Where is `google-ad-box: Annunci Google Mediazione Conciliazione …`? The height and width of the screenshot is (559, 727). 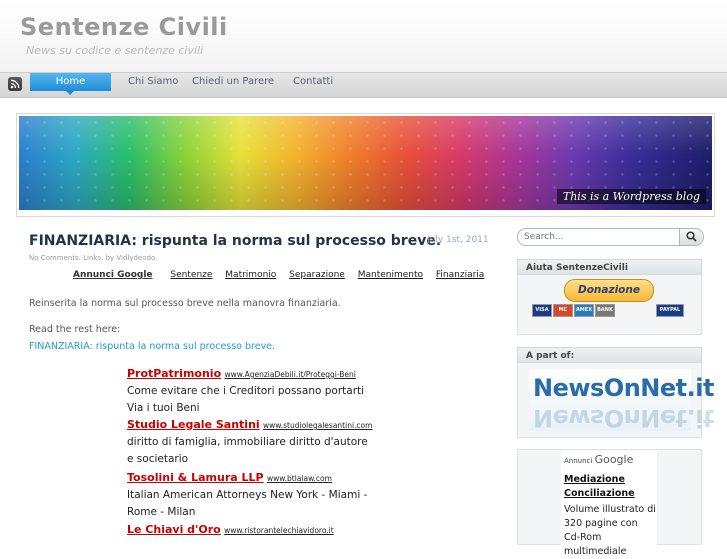 google-ad-box: Annunci Google Mediazione Conciliazione … is located at coordinates (609, 504).